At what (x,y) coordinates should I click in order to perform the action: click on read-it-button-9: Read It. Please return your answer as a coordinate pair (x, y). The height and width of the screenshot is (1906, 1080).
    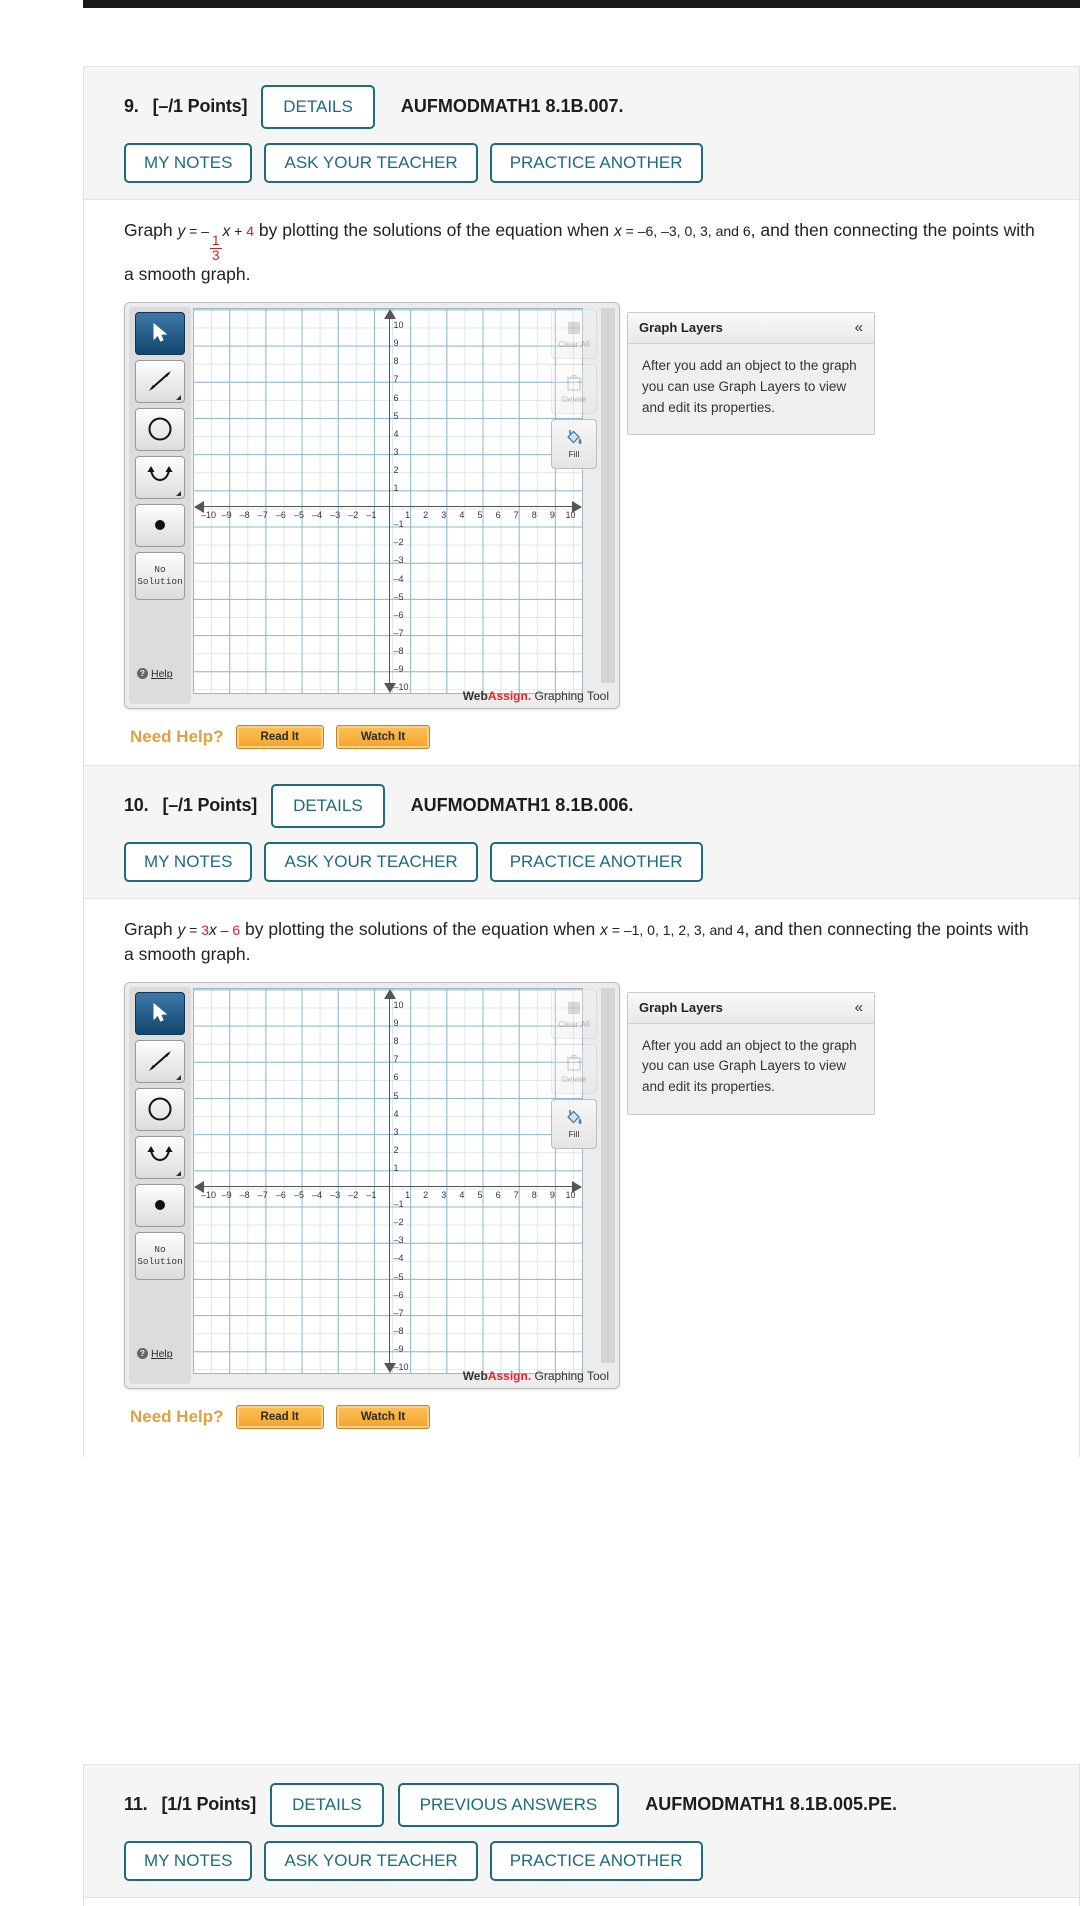
    Looking at the image, I should click on (279, 736).